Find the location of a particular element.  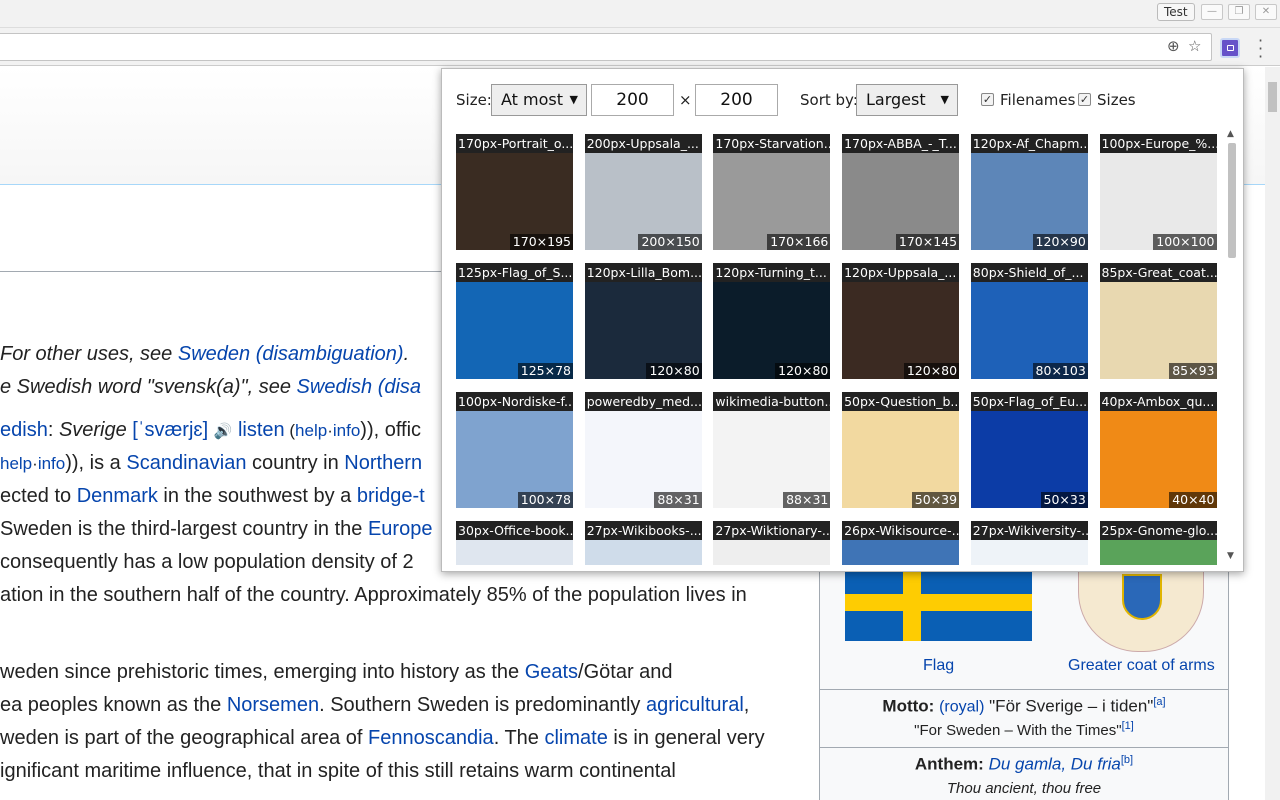

minimize-button: — is located at coordinates (1212, 12).